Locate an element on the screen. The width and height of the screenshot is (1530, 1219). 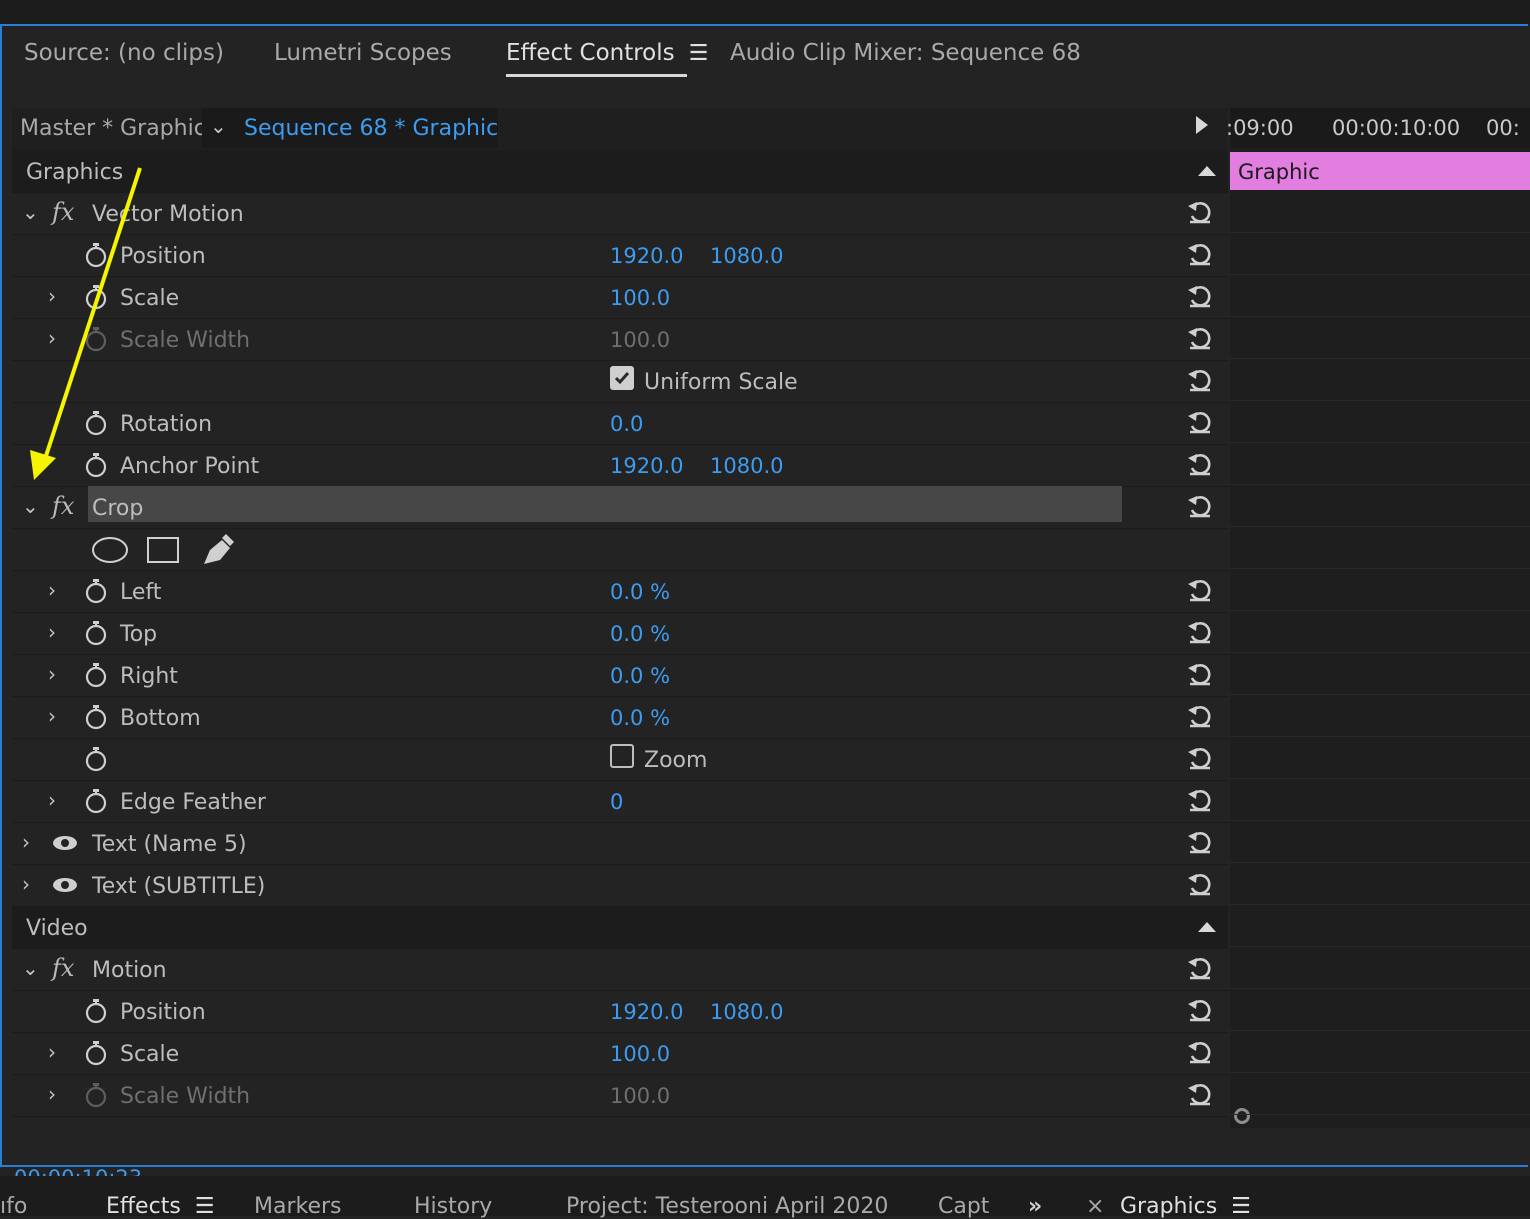
tab-info: ıfo is located at coordinates (13, 1206).